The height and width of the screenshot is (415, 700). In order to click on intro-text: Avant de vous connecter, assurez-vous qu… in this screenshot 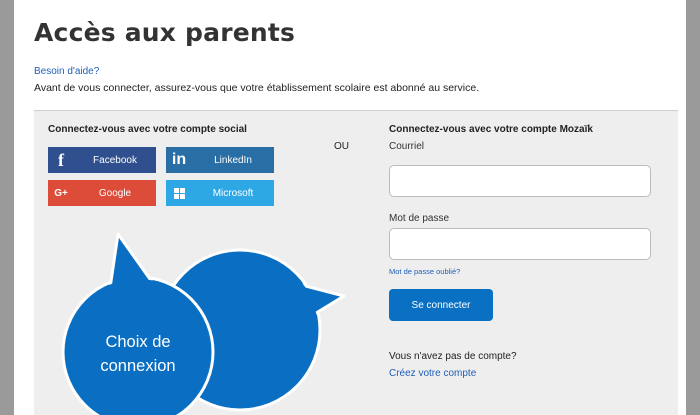, I will do `click(257, 88)`.